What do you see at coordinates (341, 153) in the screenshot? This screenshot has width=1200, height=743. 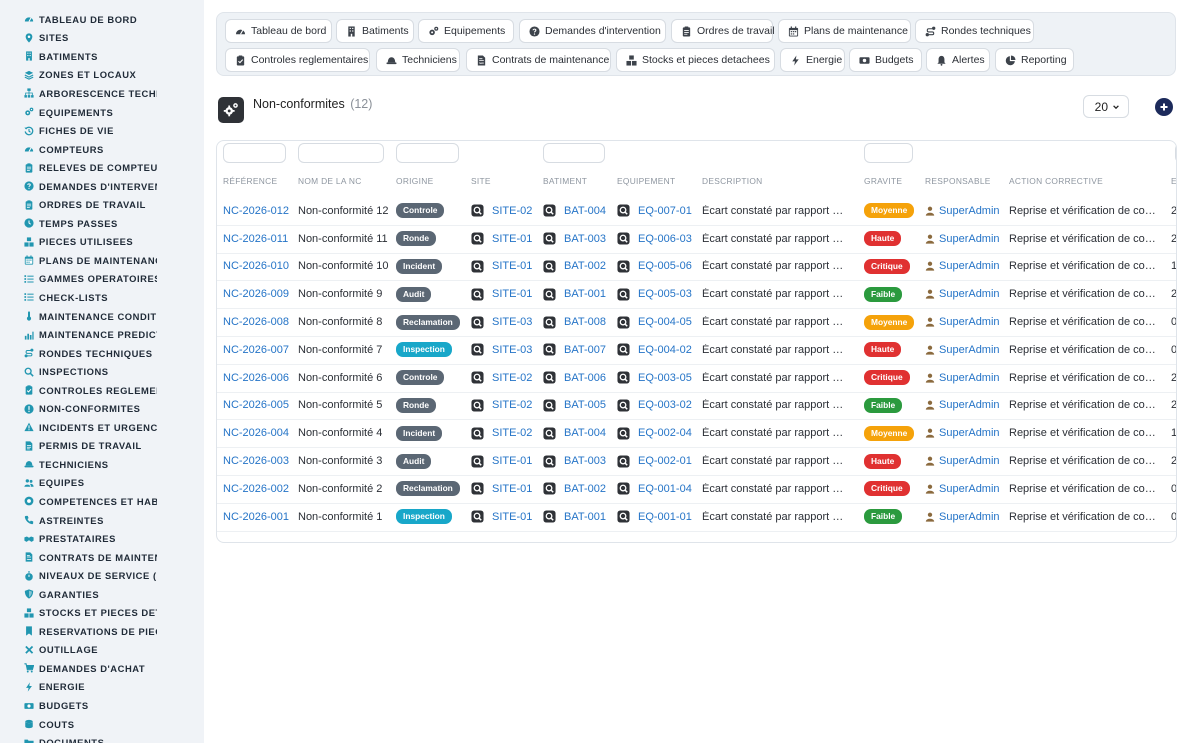 I see `filter-input-name` at bounding box center [341, 153].